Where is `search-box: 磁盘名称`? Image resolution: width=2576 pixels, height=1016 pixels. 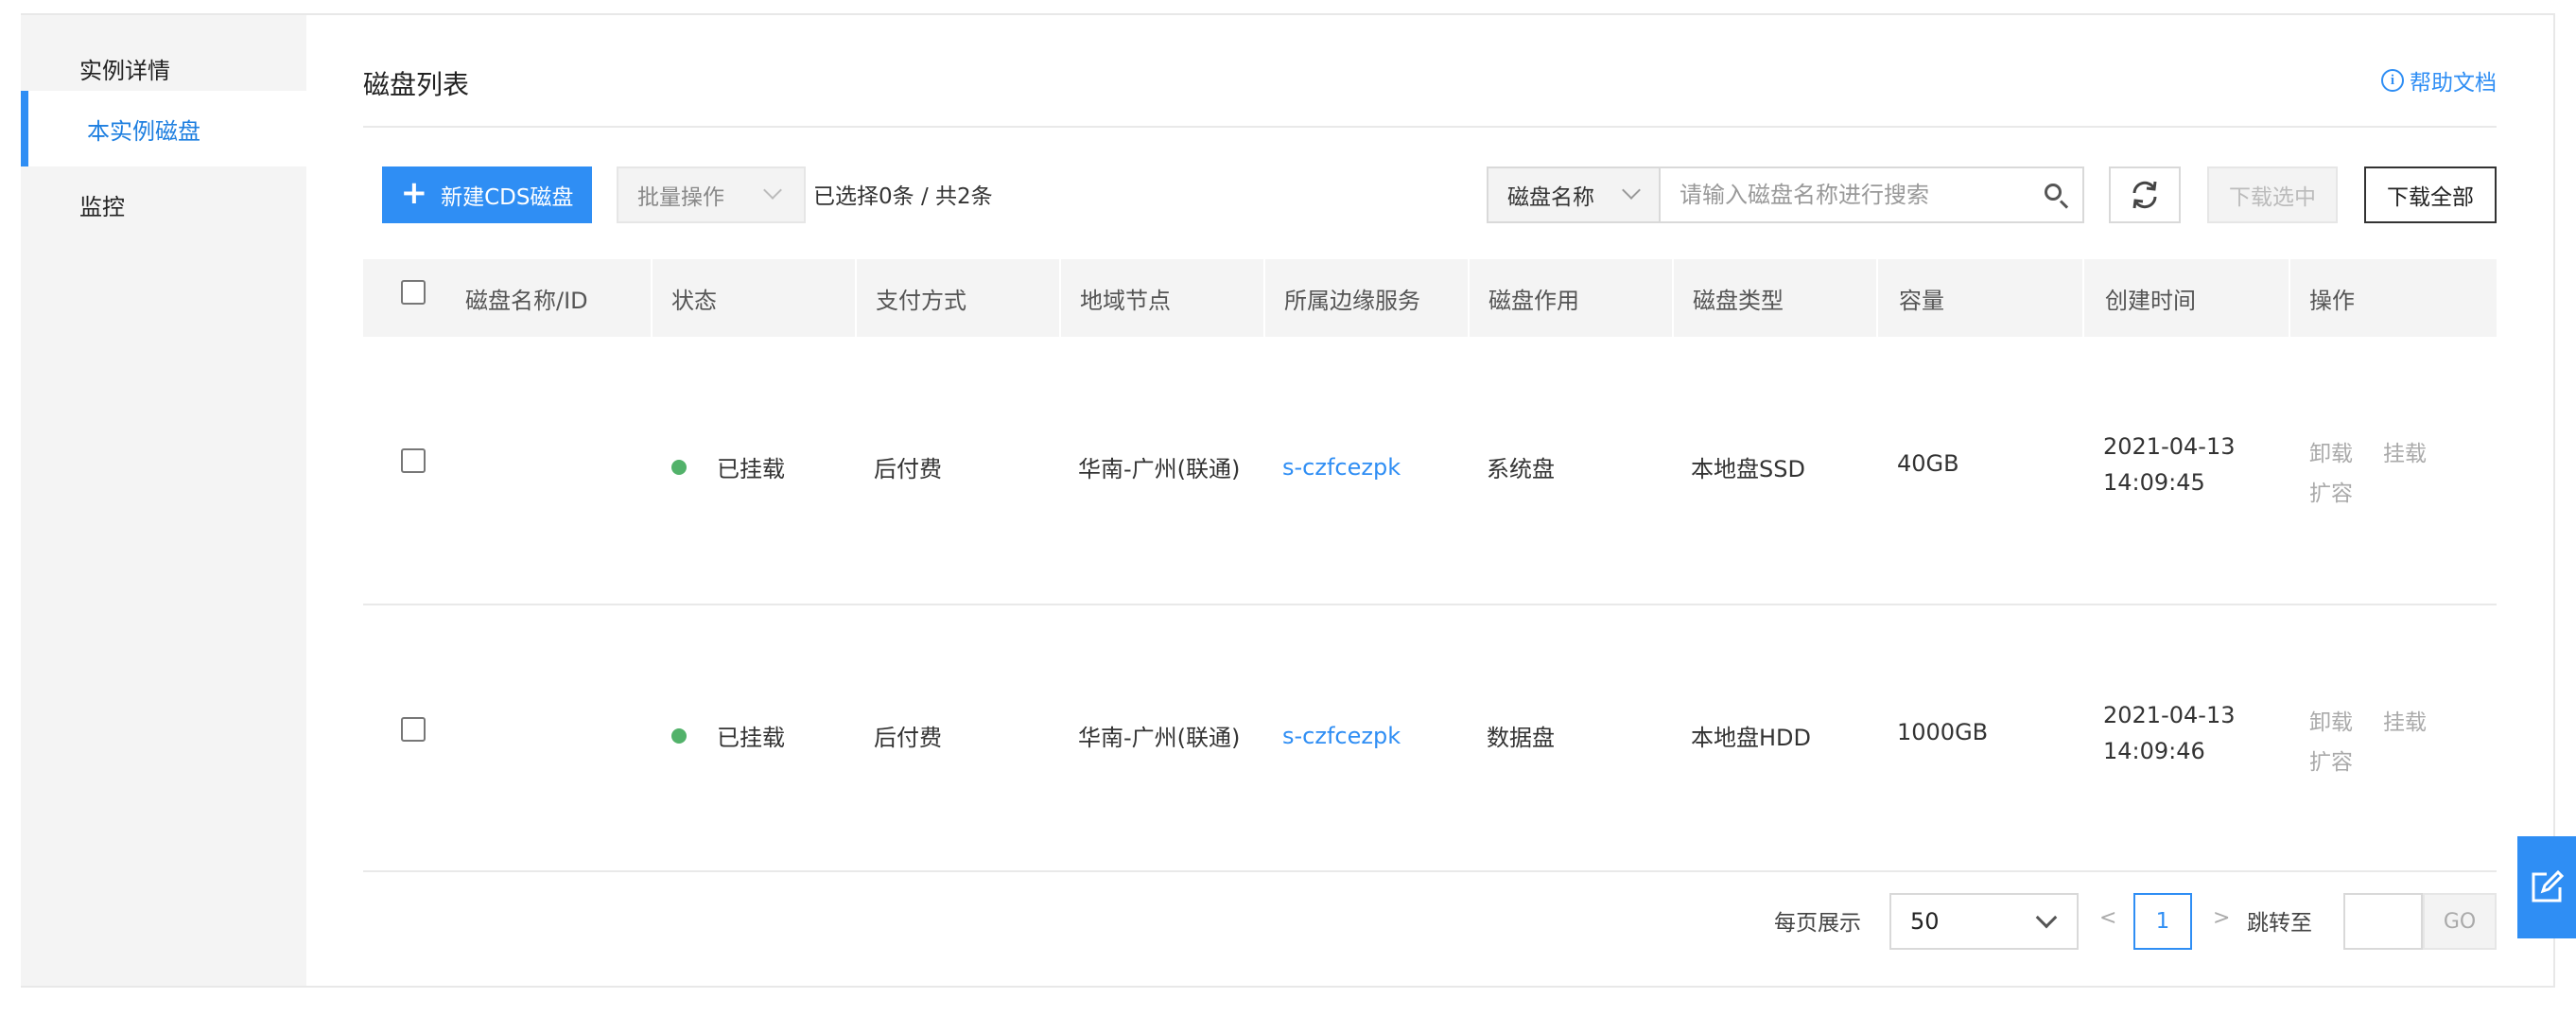
search-box: 磁盘名称 is located at coordinates (1785, 194).